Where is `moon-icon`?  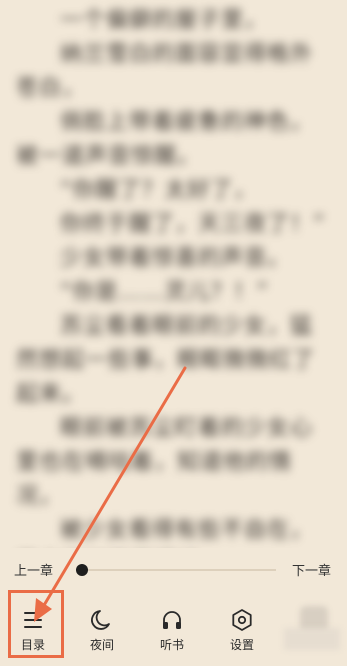
moon-icon is located at coordinates (100, 620).